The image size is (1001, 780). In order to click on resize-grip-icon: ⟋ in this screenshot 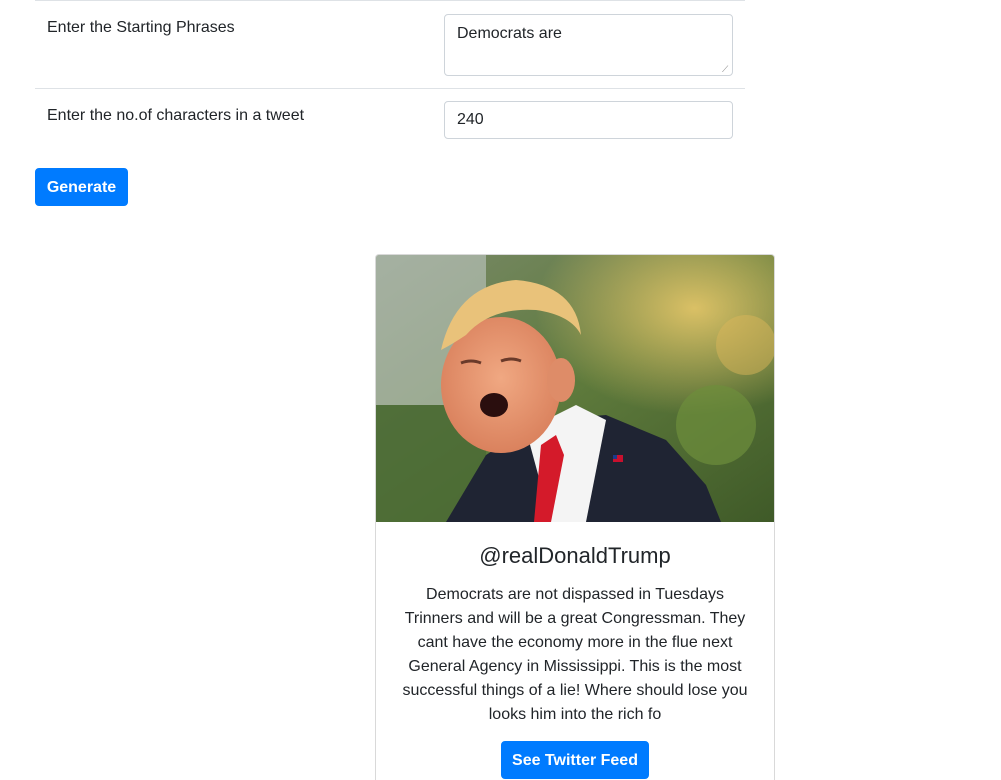, I will do `click(726, 69)`.